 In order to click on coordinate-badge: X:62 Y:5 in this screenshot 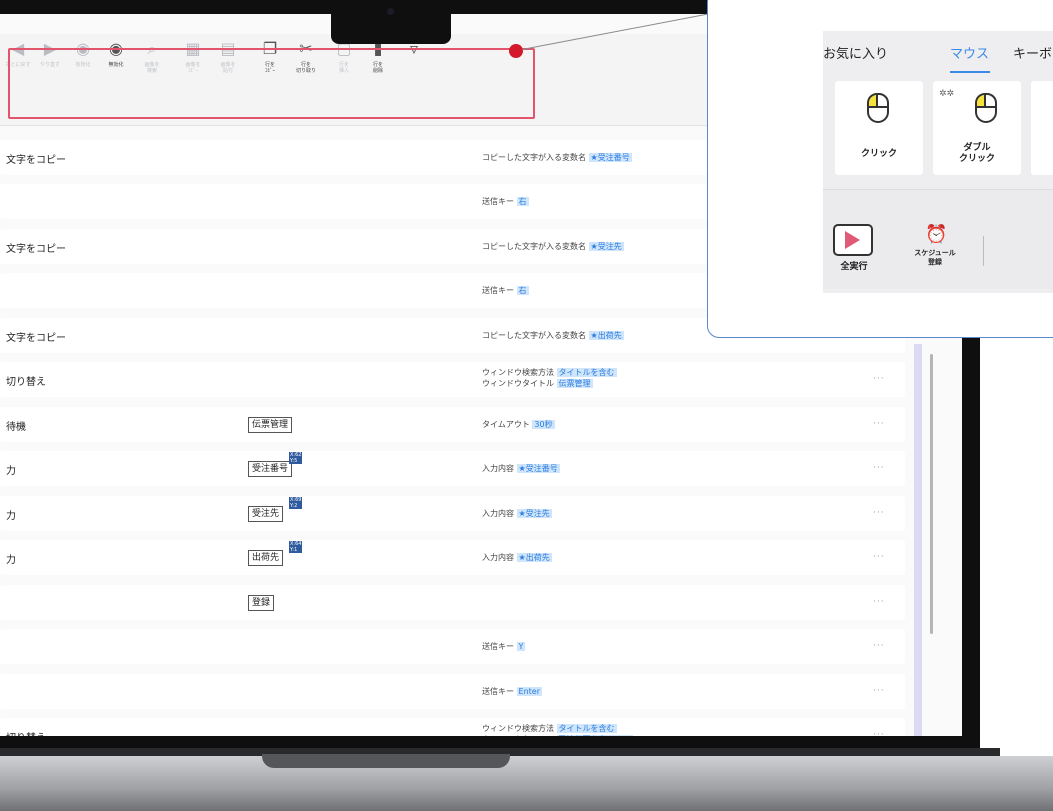, I will do `click(296, 458)`.